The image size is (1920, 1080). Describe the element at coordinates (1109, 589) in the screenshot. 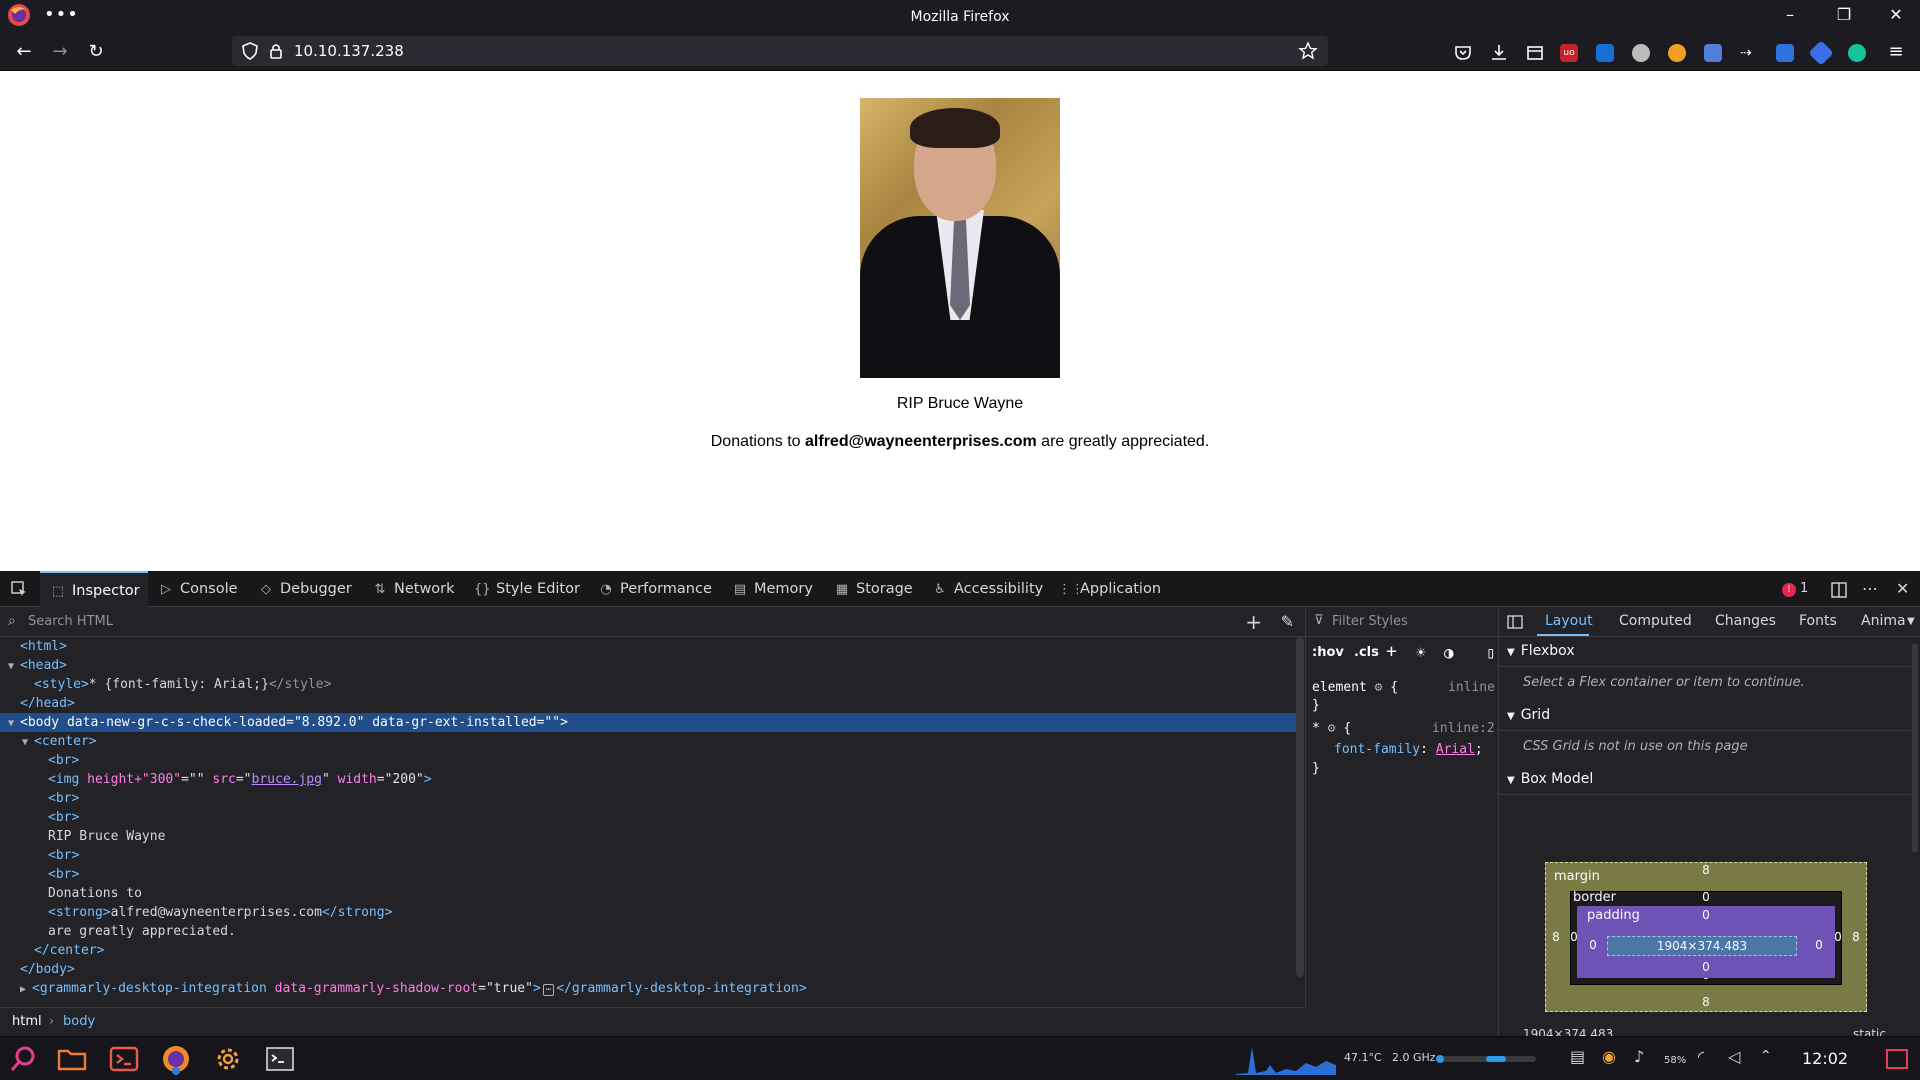

I see `tab-application: ⋮⋮Application` at that location.